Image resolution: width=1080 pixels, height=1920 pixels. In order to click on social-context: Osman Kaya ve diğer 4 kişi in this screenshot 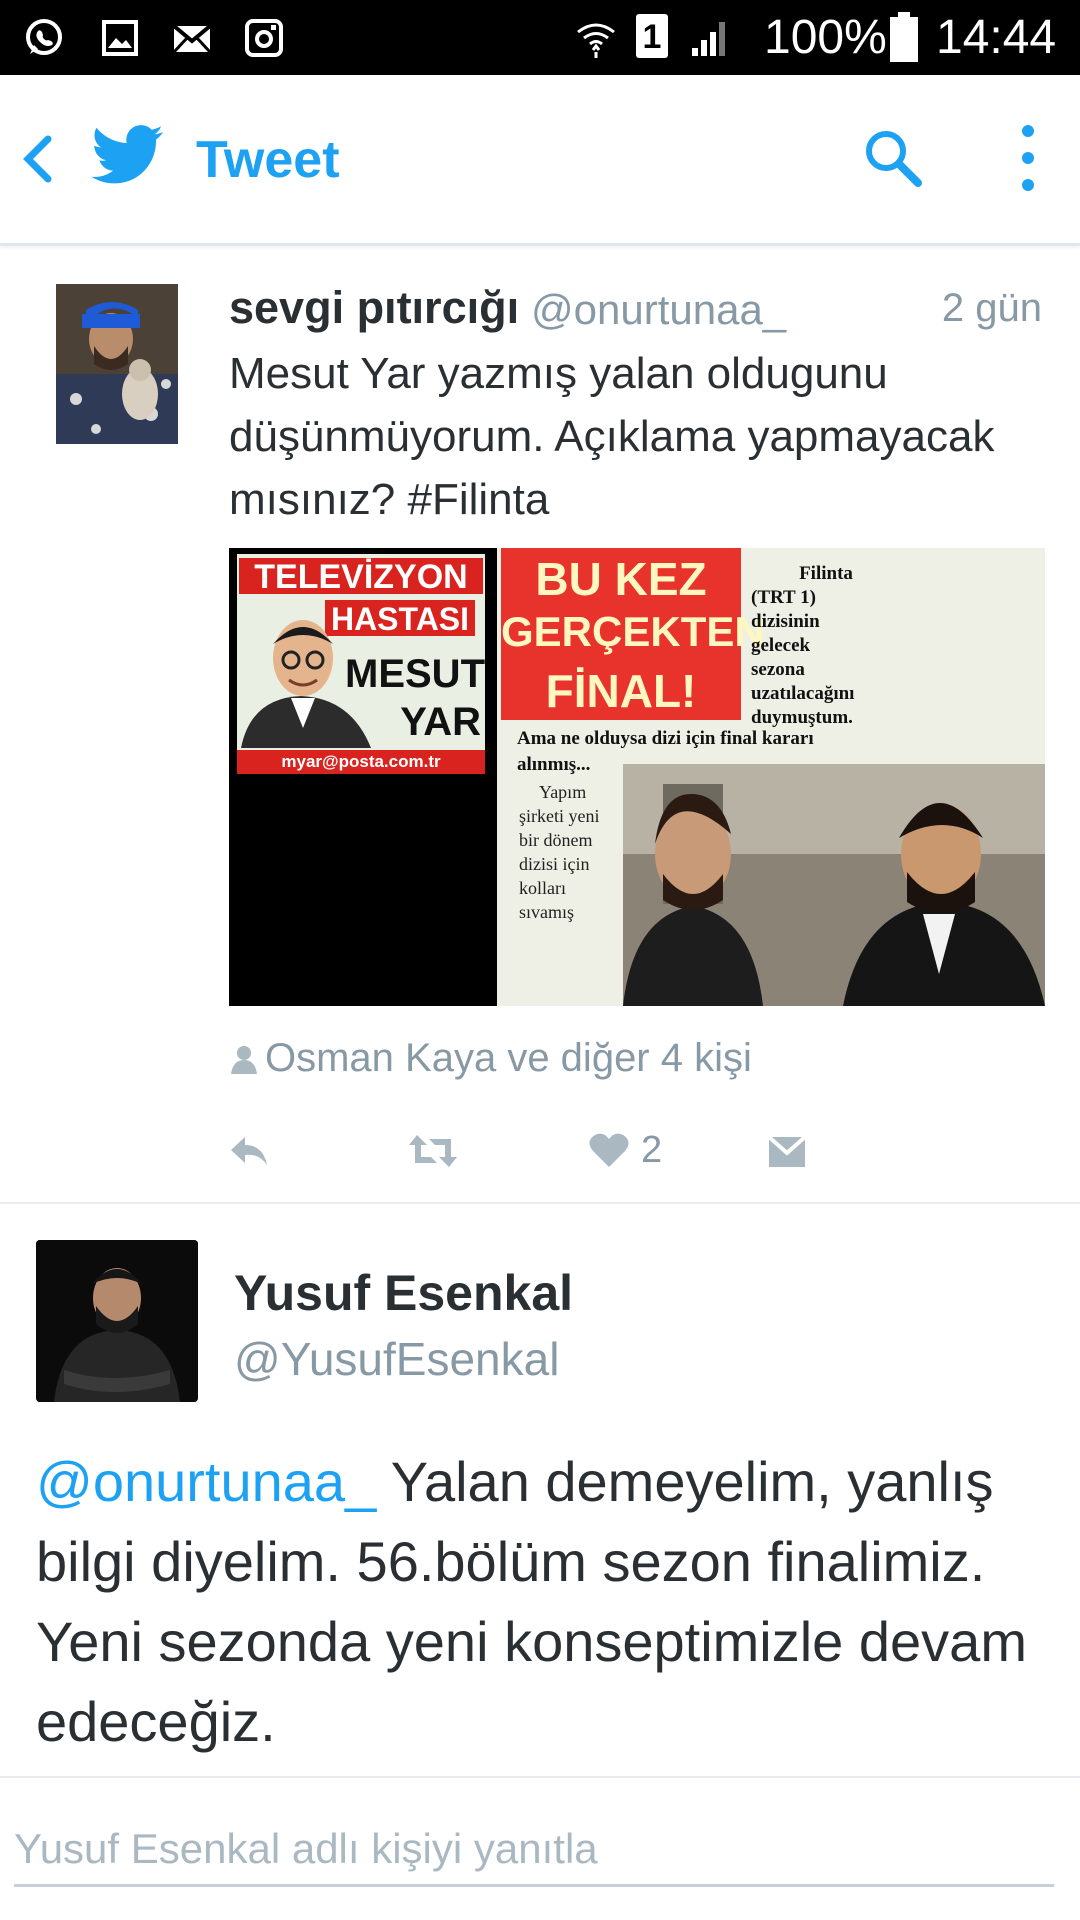, I will do `click(490, 1058)`.